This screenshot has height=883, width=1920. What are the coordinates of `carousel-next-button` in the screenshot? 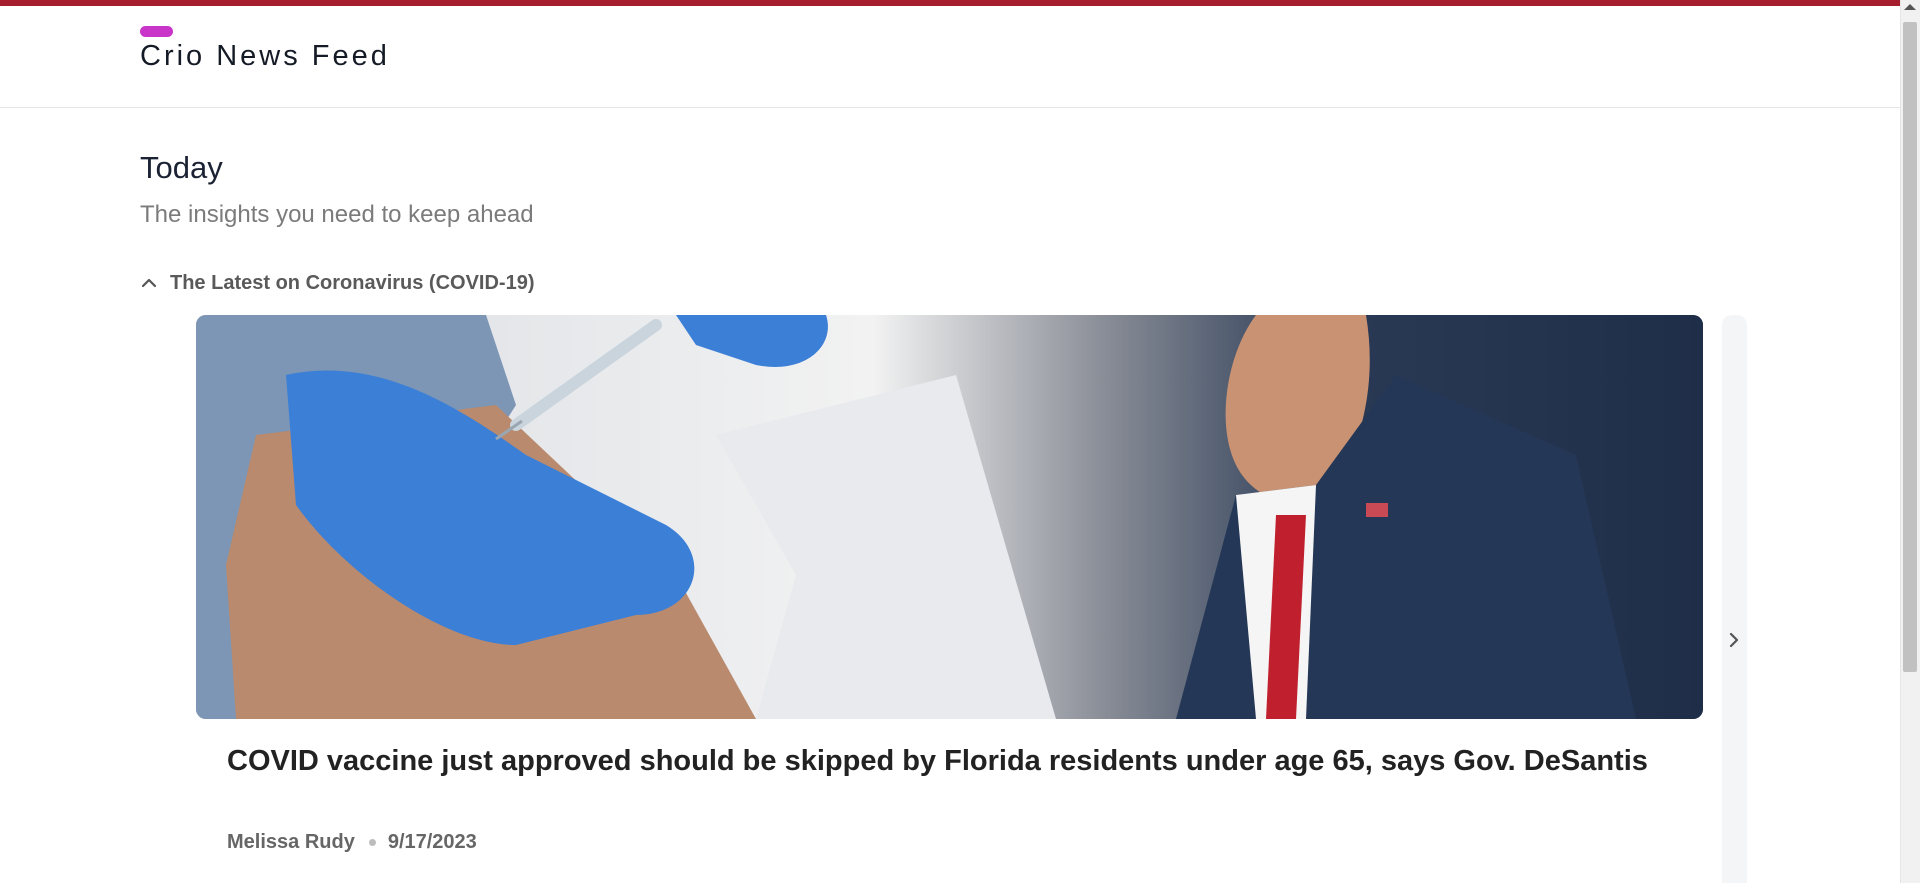 It's located at (1734, 640).